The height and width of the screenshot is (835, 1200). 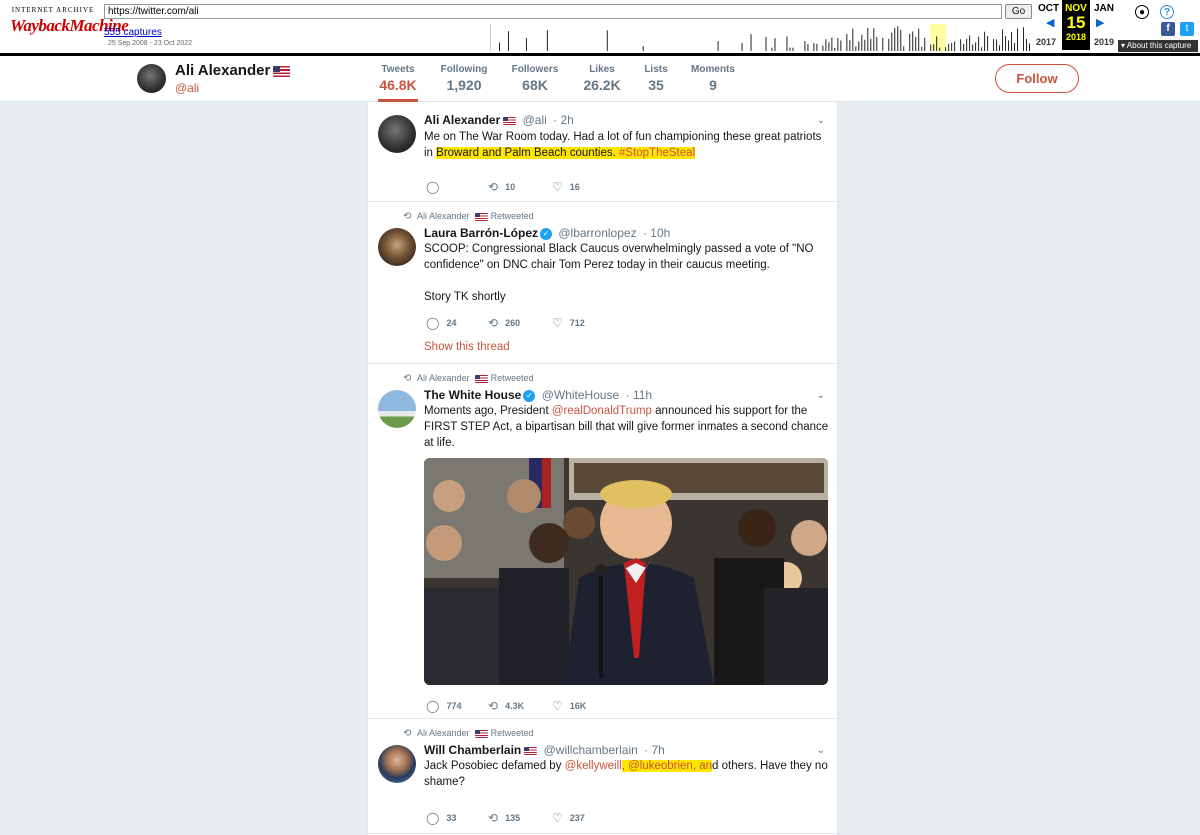 I want to click on stat-likes: Likes 26.2K, so click(x=602, y=78).